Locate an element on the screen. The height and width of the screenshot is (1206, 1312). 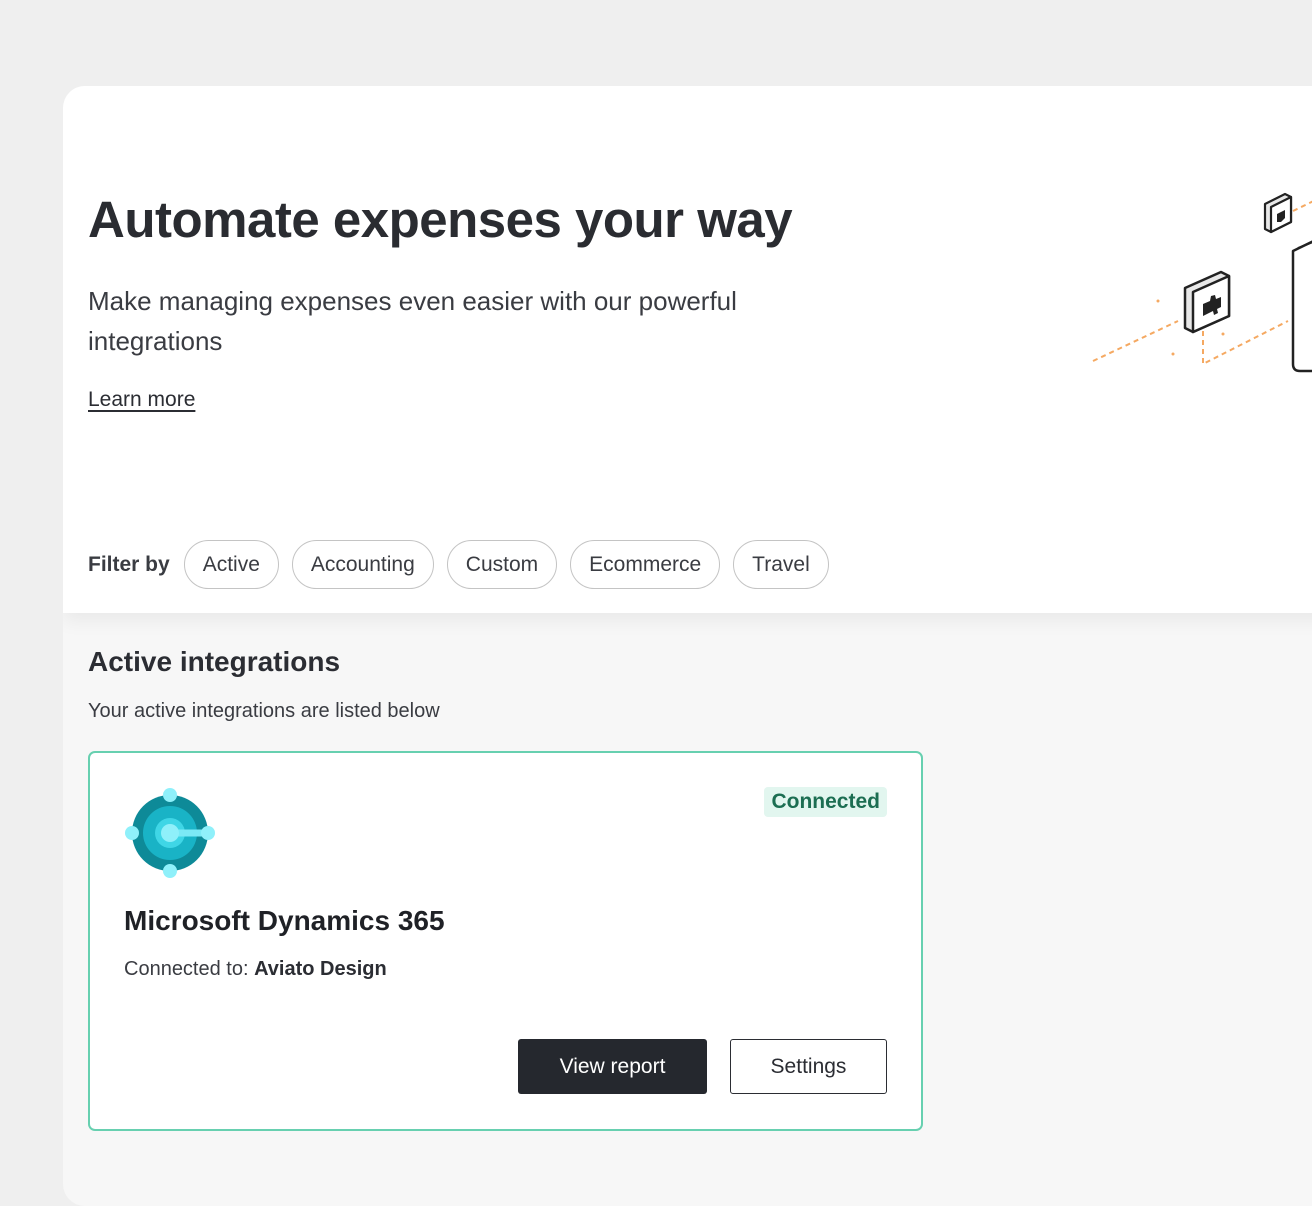
dynamics-365-logo-icon is located at coordinates (170, 833).